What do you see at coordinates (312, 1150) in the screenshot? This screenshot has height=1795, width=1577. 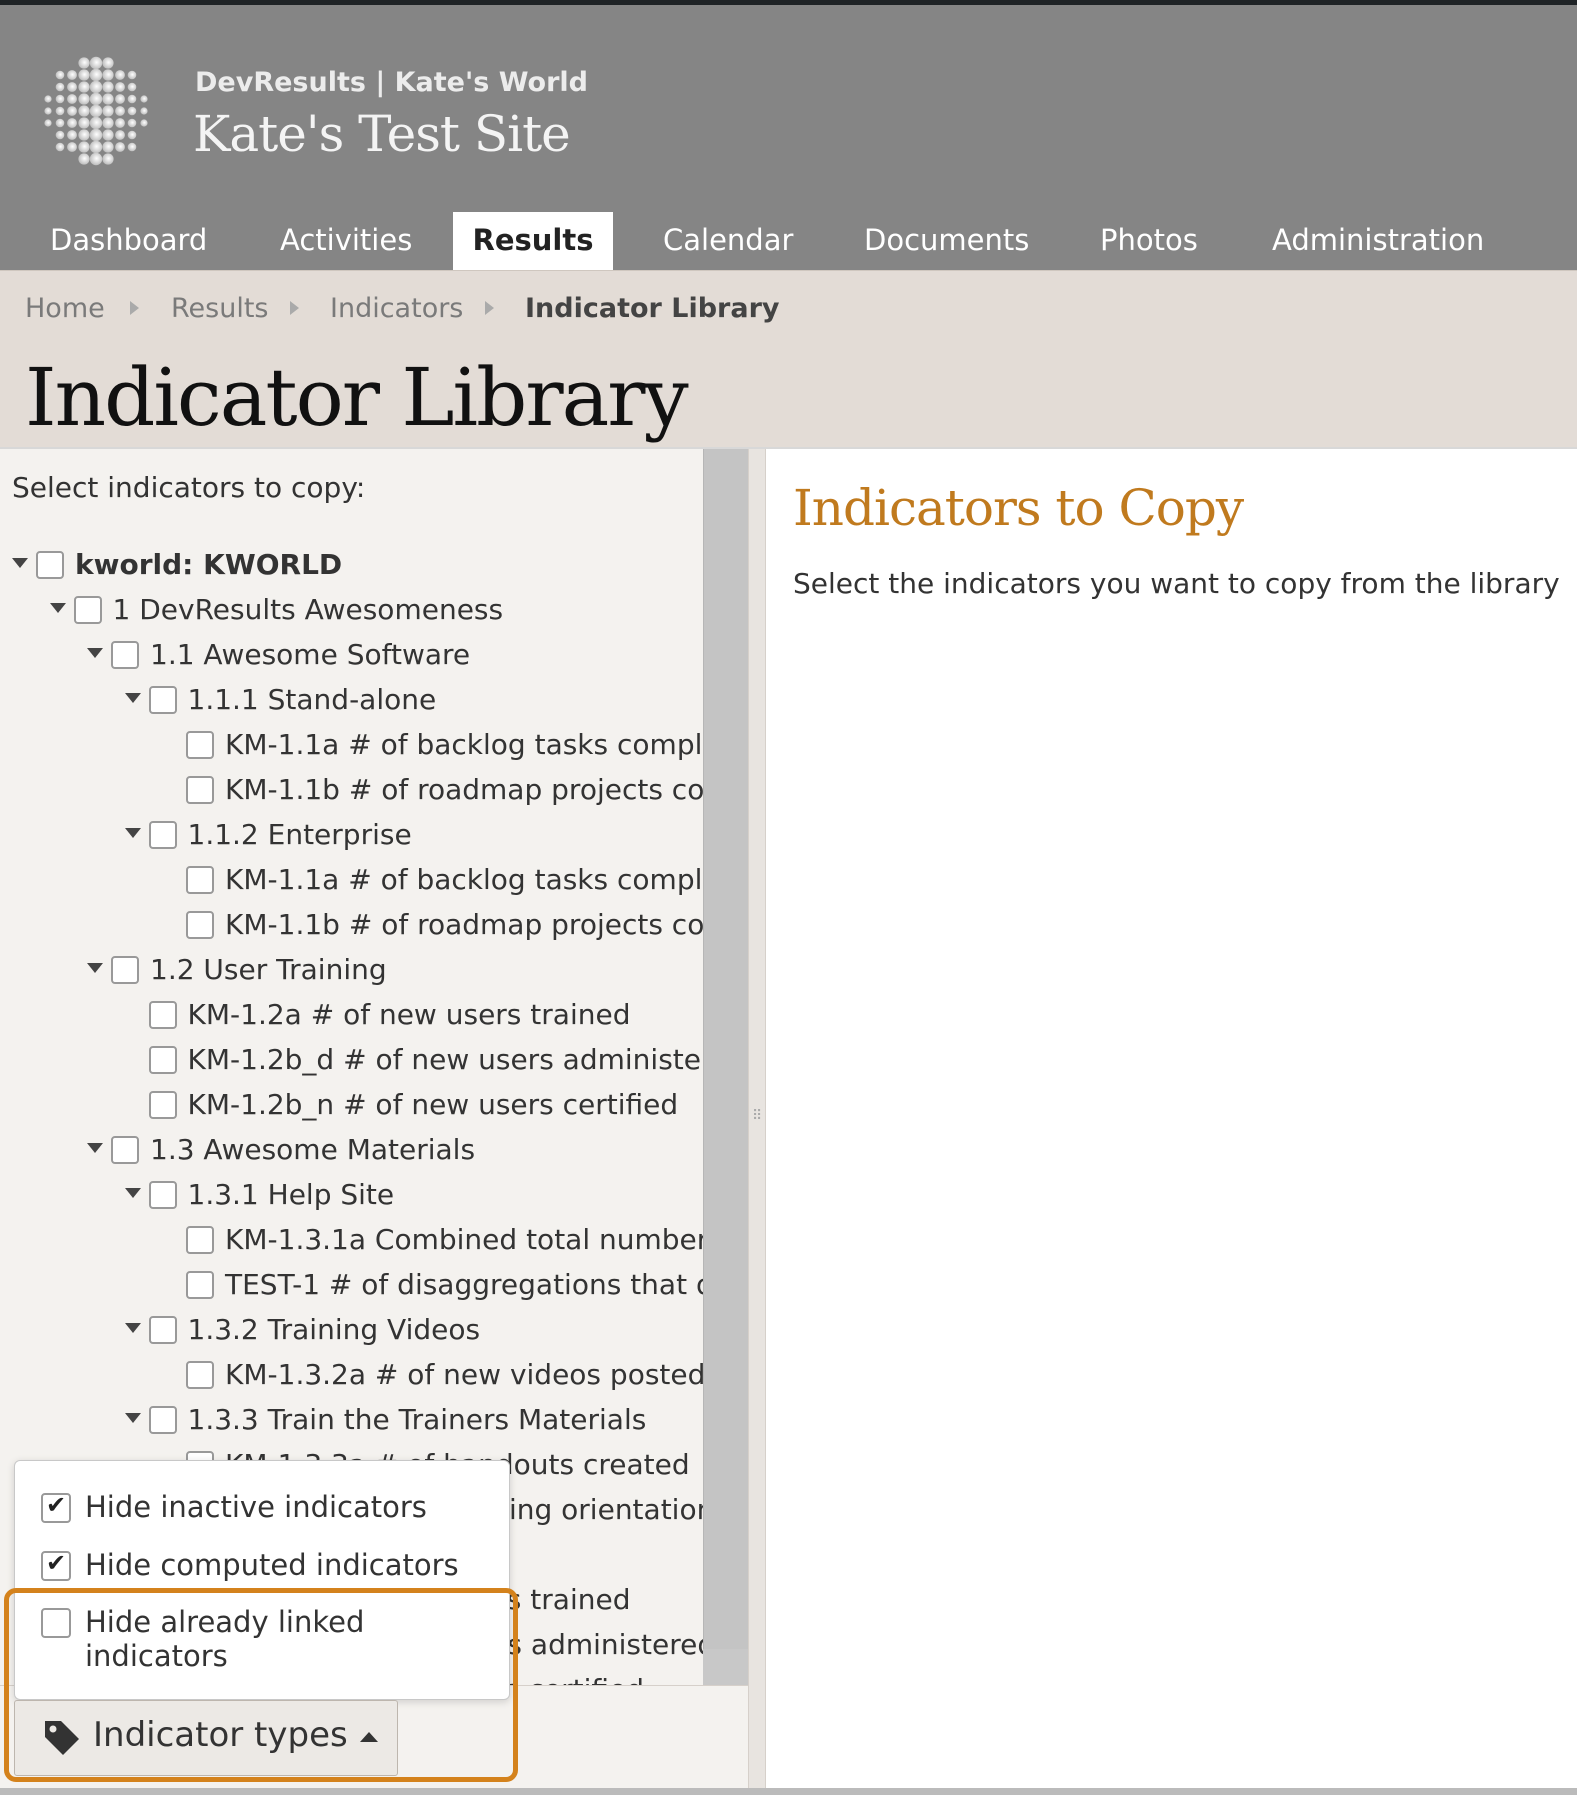 I see `tree-row-label: 1.3 Awesome Materials` at bounding box center [312, 1150].